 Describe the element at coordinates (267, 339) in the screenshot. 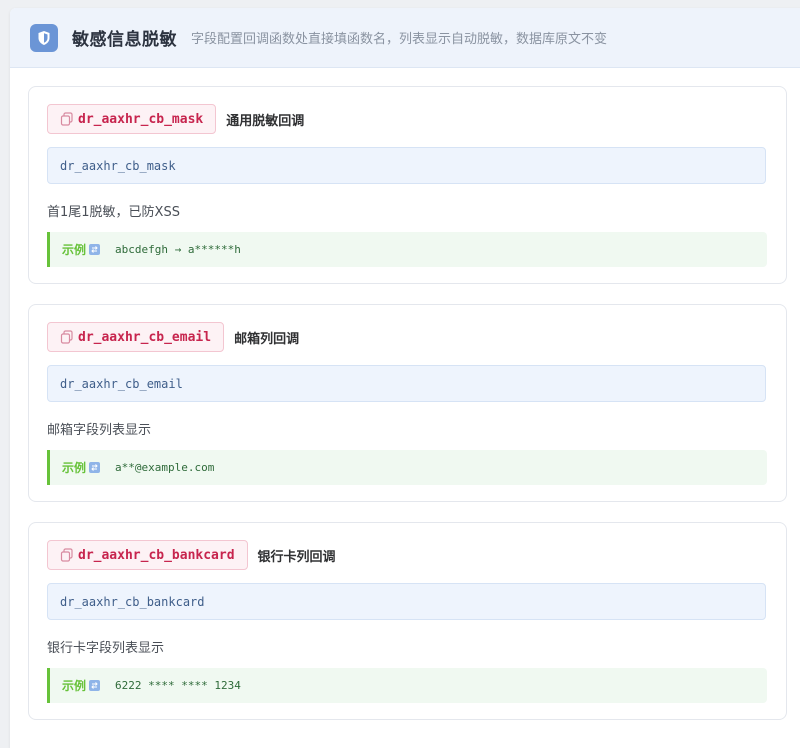

I see `function-label: 邮箱列回调` at that location.